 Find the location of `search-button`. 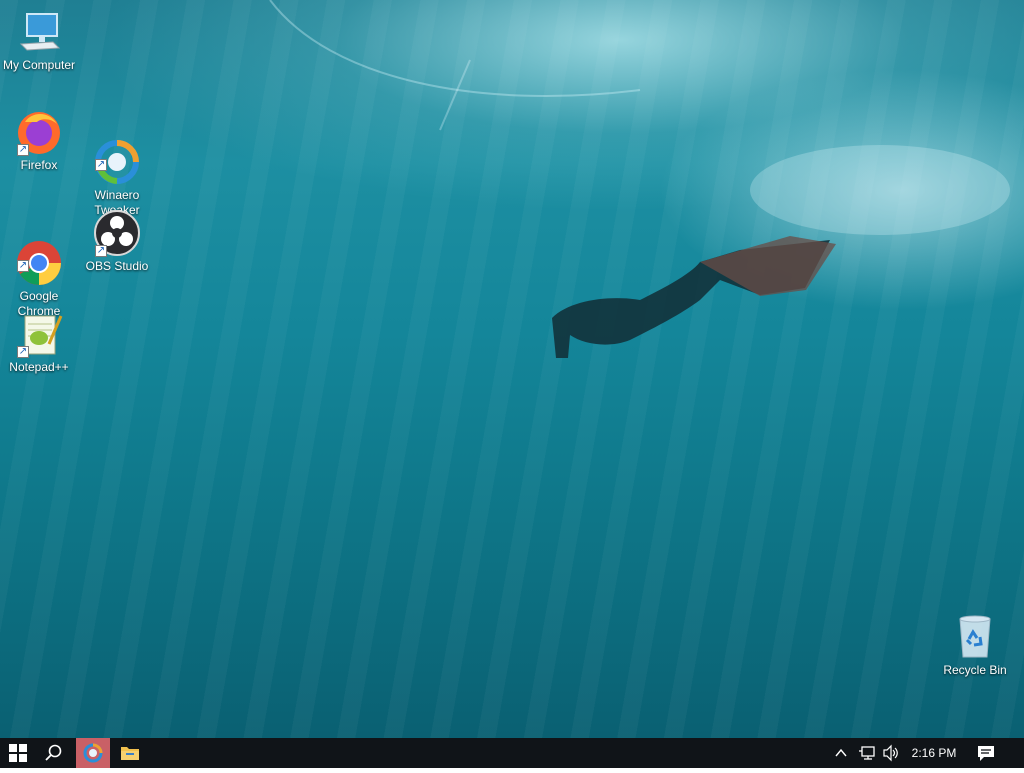

search-button is located at coordinates (54, 753).